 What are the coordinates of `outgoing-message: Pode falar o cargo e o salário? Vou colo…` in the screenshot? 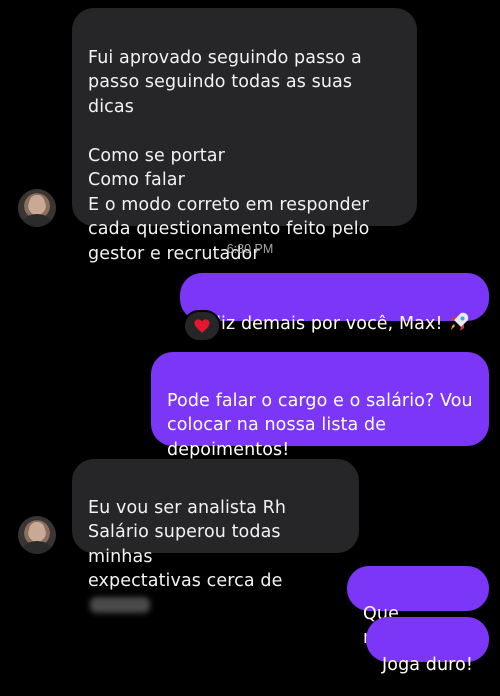 It's located at (320, 406).